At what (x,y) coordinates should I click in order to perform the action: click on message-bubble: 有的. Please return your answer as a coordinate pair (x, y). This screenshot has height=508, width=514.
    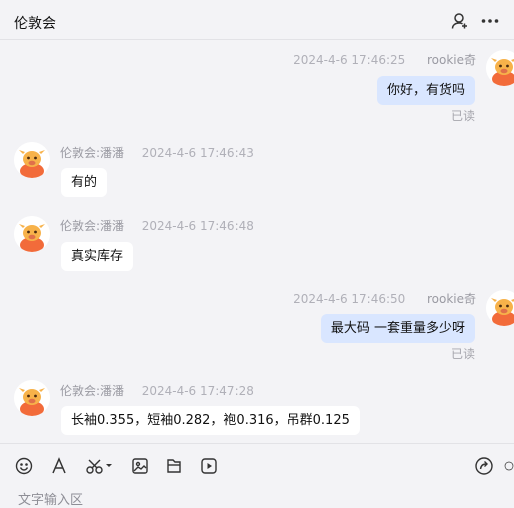
    Looking at the image, I should click on (84, 182).